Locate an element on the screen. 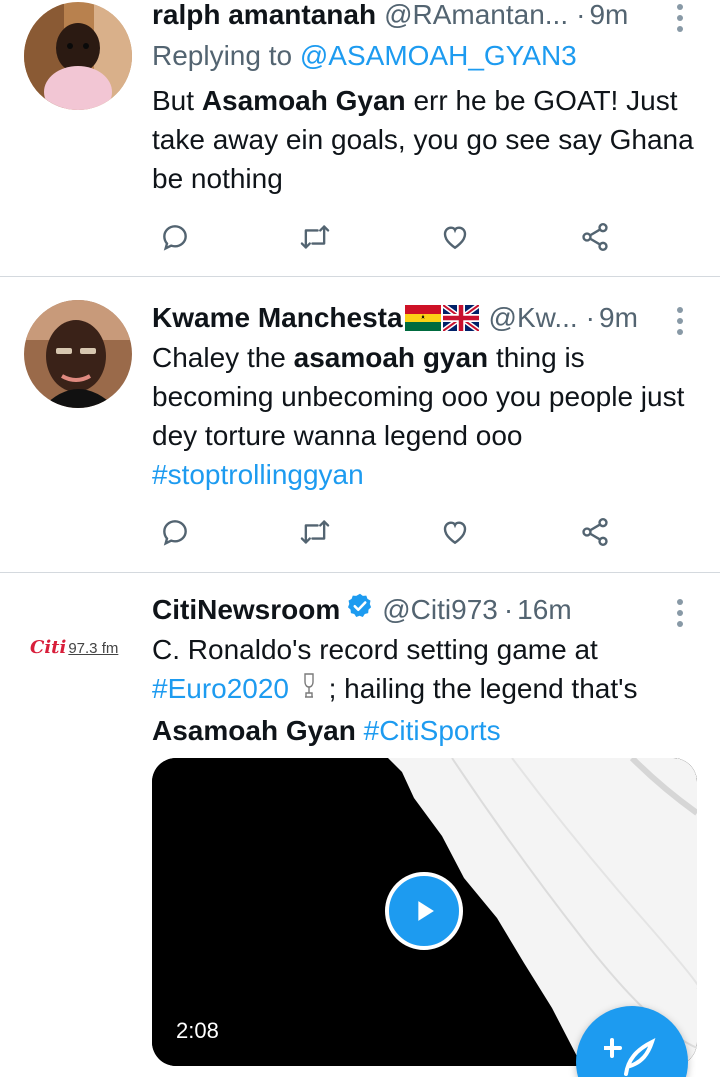 Image resolution: width=720 pixels, height=1077 pixels. display-name: ralph amantanah is located at coordinates (264, 16).